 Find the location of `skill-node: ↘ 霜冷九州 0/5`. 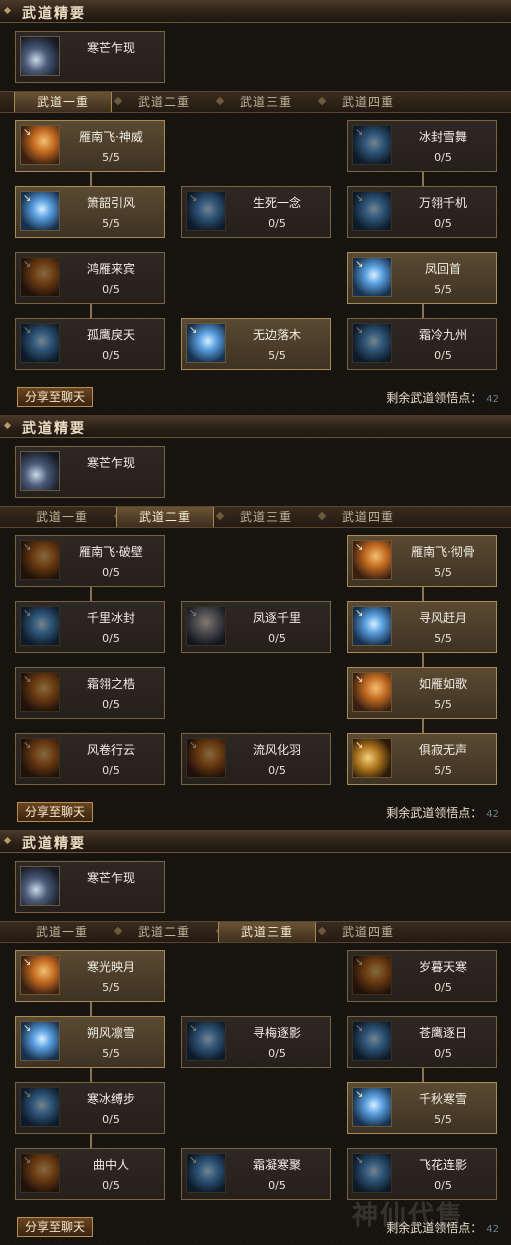

skill-node: ↘ 霜冷九州 0/5 is located at coordinates (422, 344).